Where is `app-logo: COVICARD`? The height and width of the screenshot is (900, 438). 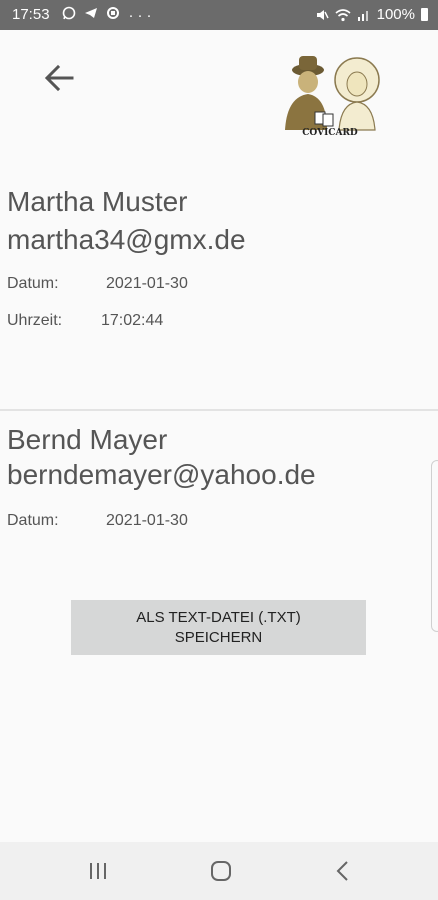 app-logo: COVICARD is located at coordinates (330, 98).